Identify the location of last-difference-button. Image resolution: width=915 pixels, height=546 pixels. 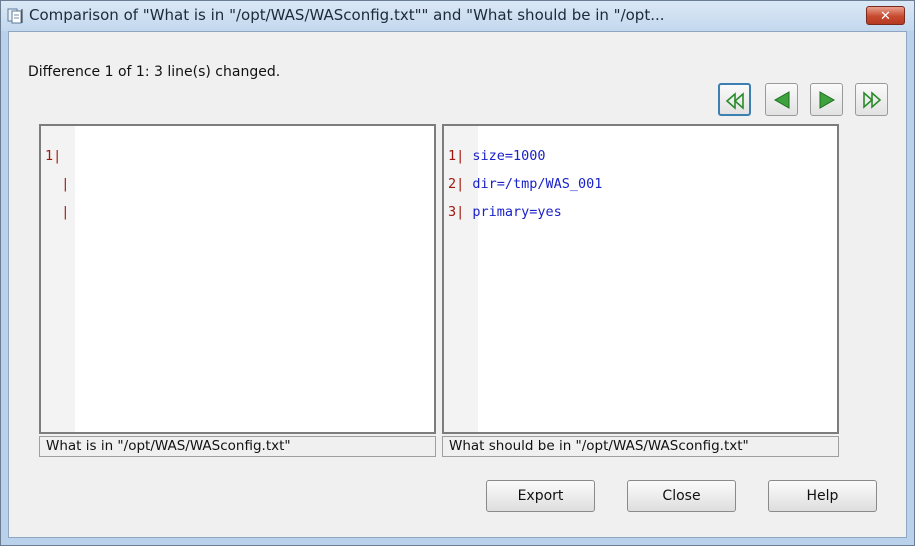
(871, 99).